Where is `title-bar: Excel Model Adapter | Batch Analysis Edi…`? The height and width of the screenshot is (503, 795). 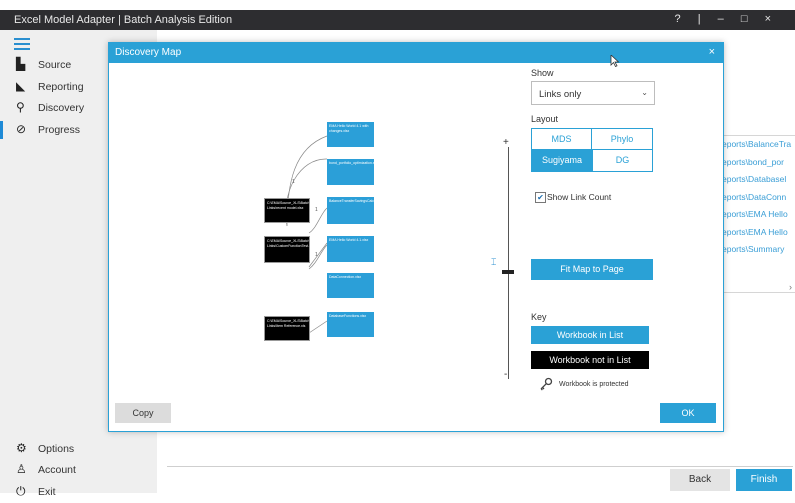 title-bar: Excel Model Adapter | Batch Analysis Edi… is located at coordinates (397, 20).